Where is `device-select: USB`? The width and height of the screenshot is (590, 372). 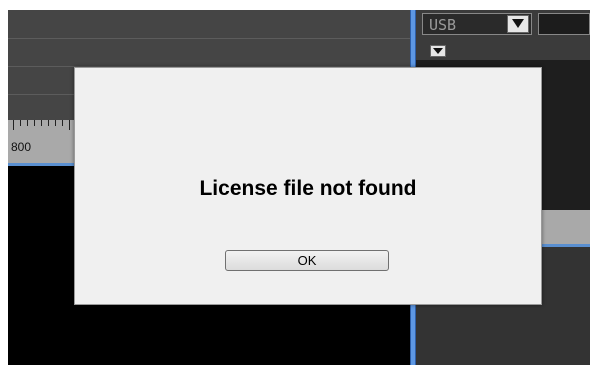
device-select: USB is located at coordinates (477, 24).